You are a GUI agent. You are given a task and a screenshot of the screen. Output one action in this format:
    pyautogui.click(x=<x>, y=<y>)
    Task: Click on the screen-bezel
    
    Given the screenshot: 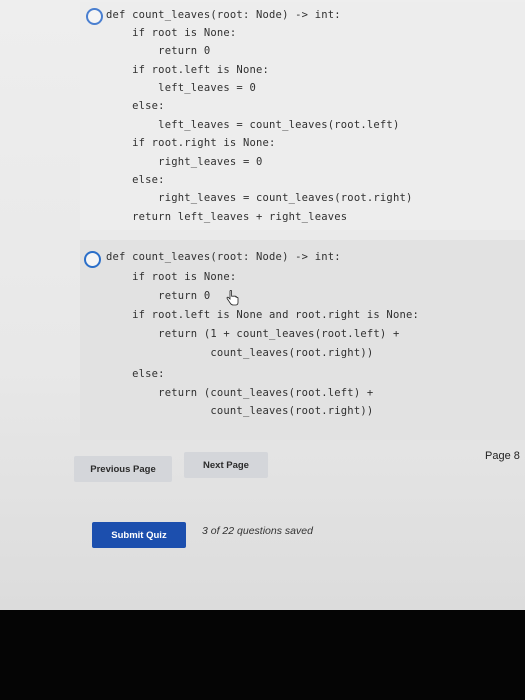 What is the action you would take?
    pyautogui.click(x=262, y=655)
    